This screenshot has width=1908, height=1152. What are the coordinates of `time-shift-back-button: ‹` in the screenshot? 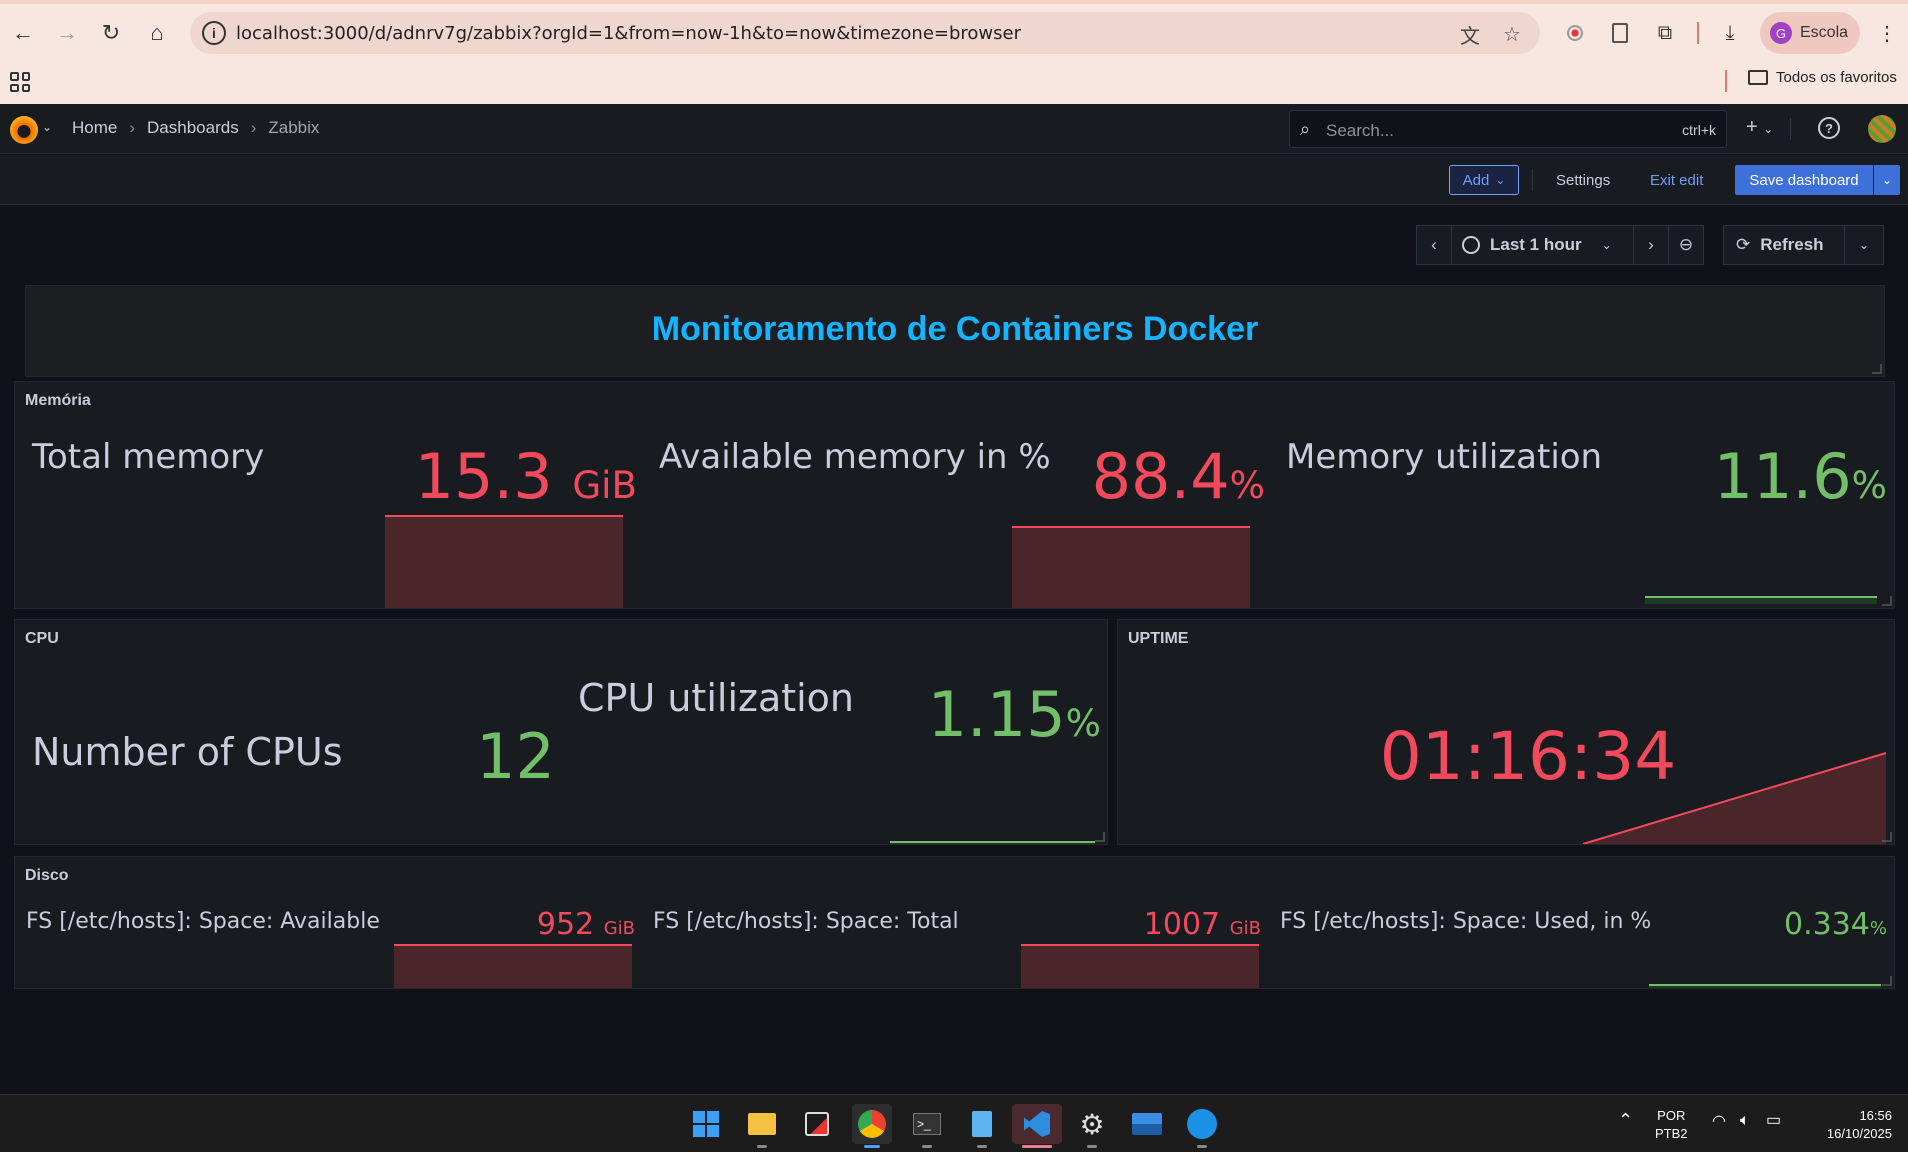 It's located at (1434, 245).